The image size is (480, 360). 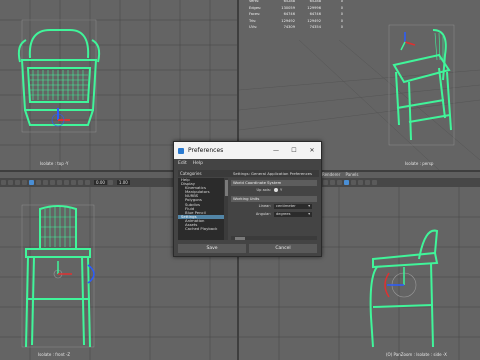 What do you see at coordinates (294, 150) in the screenshot?
I see `maximize-icon: ☐` at bounding box center [294, 150].